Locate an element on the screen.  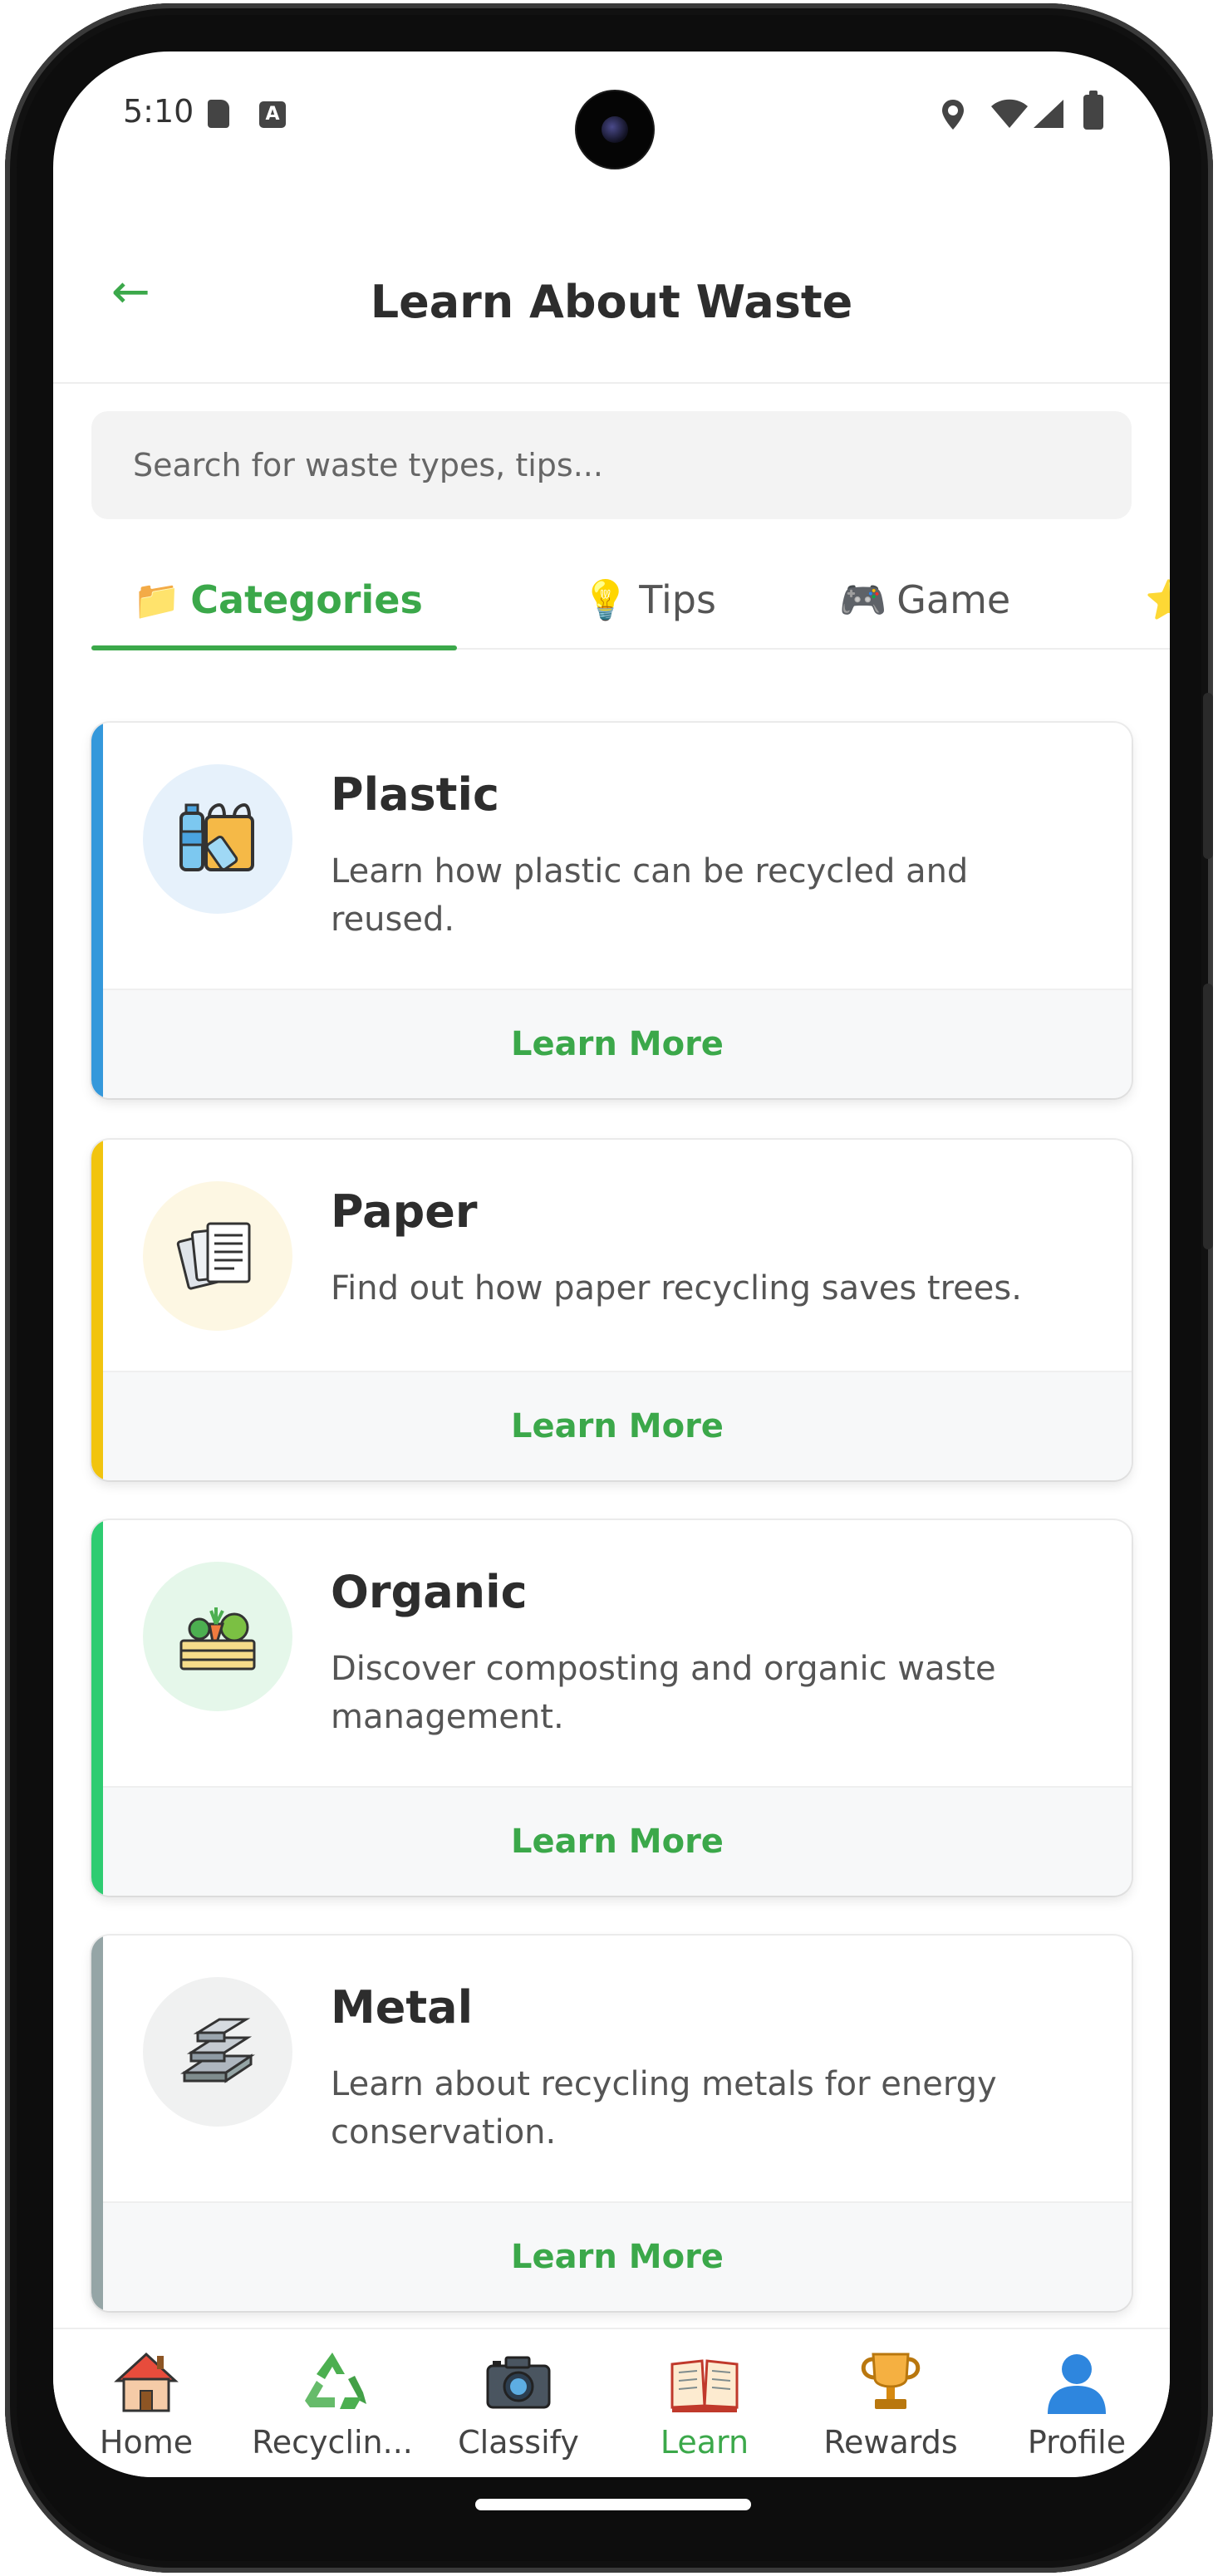
wifi-icon is located at coordinates (1009, 113).